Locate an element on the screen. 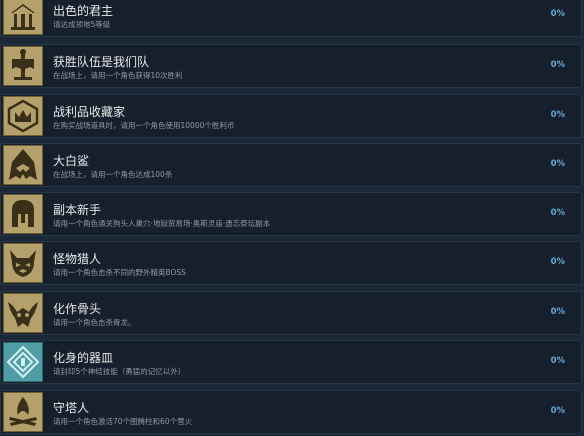 The image size is (584, 436). achievement-description: 请用一个角色击杀骨龙。 is located at coordinates (94, 322).